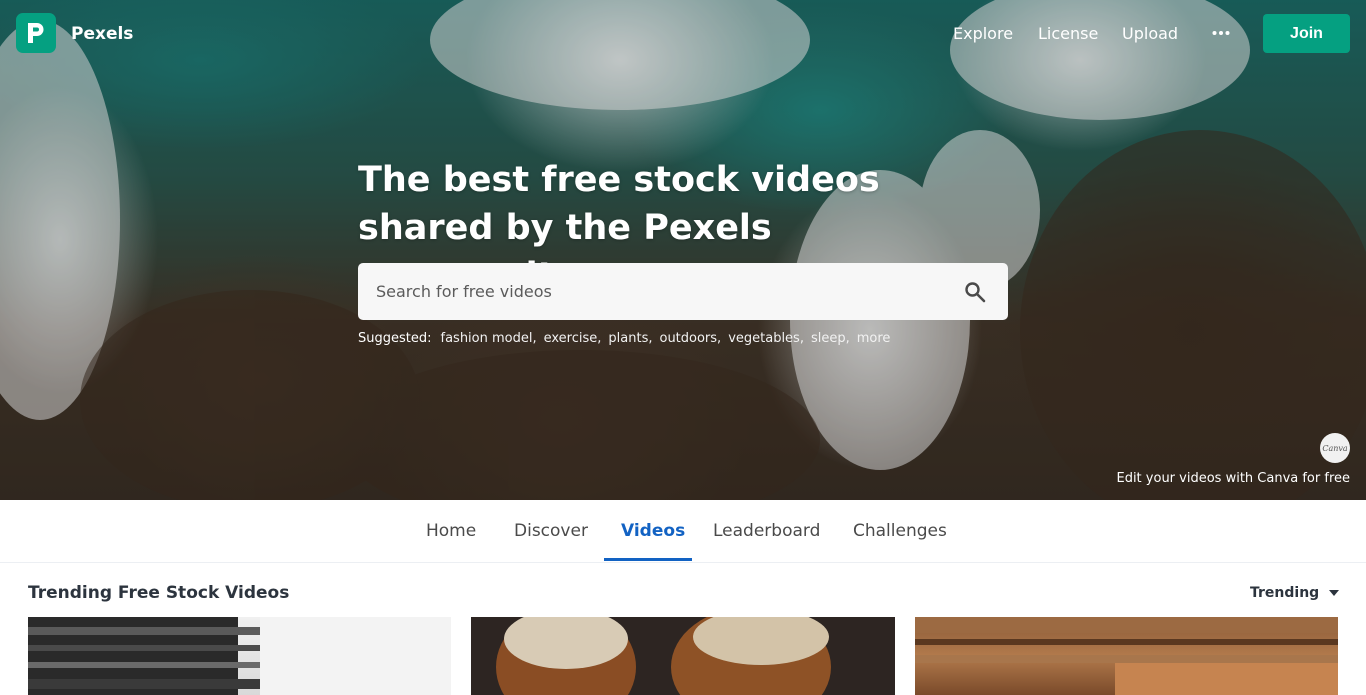 This screenshot has width=1366, height=695. What do you see at coordinates (766, 531) in the screenshot?
I see `tab-leaderboard: Leaderboard` at bounding box center [766, 531].